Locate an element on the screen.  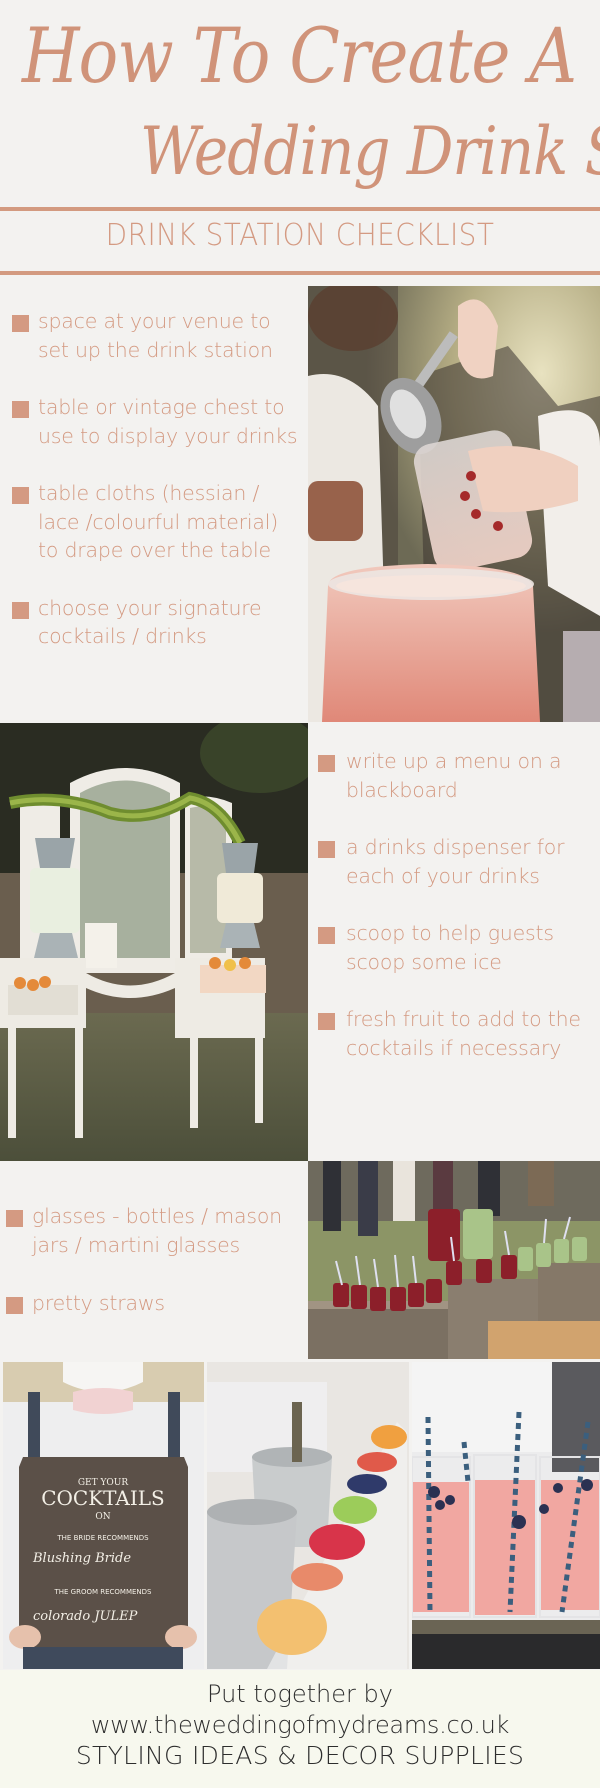
photo-mason-jars-crates is located at coordinates (454, 1260).